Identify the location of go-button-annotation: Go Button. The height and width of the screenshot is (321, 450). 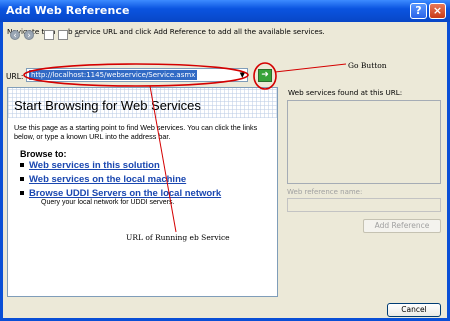
(367, 65).